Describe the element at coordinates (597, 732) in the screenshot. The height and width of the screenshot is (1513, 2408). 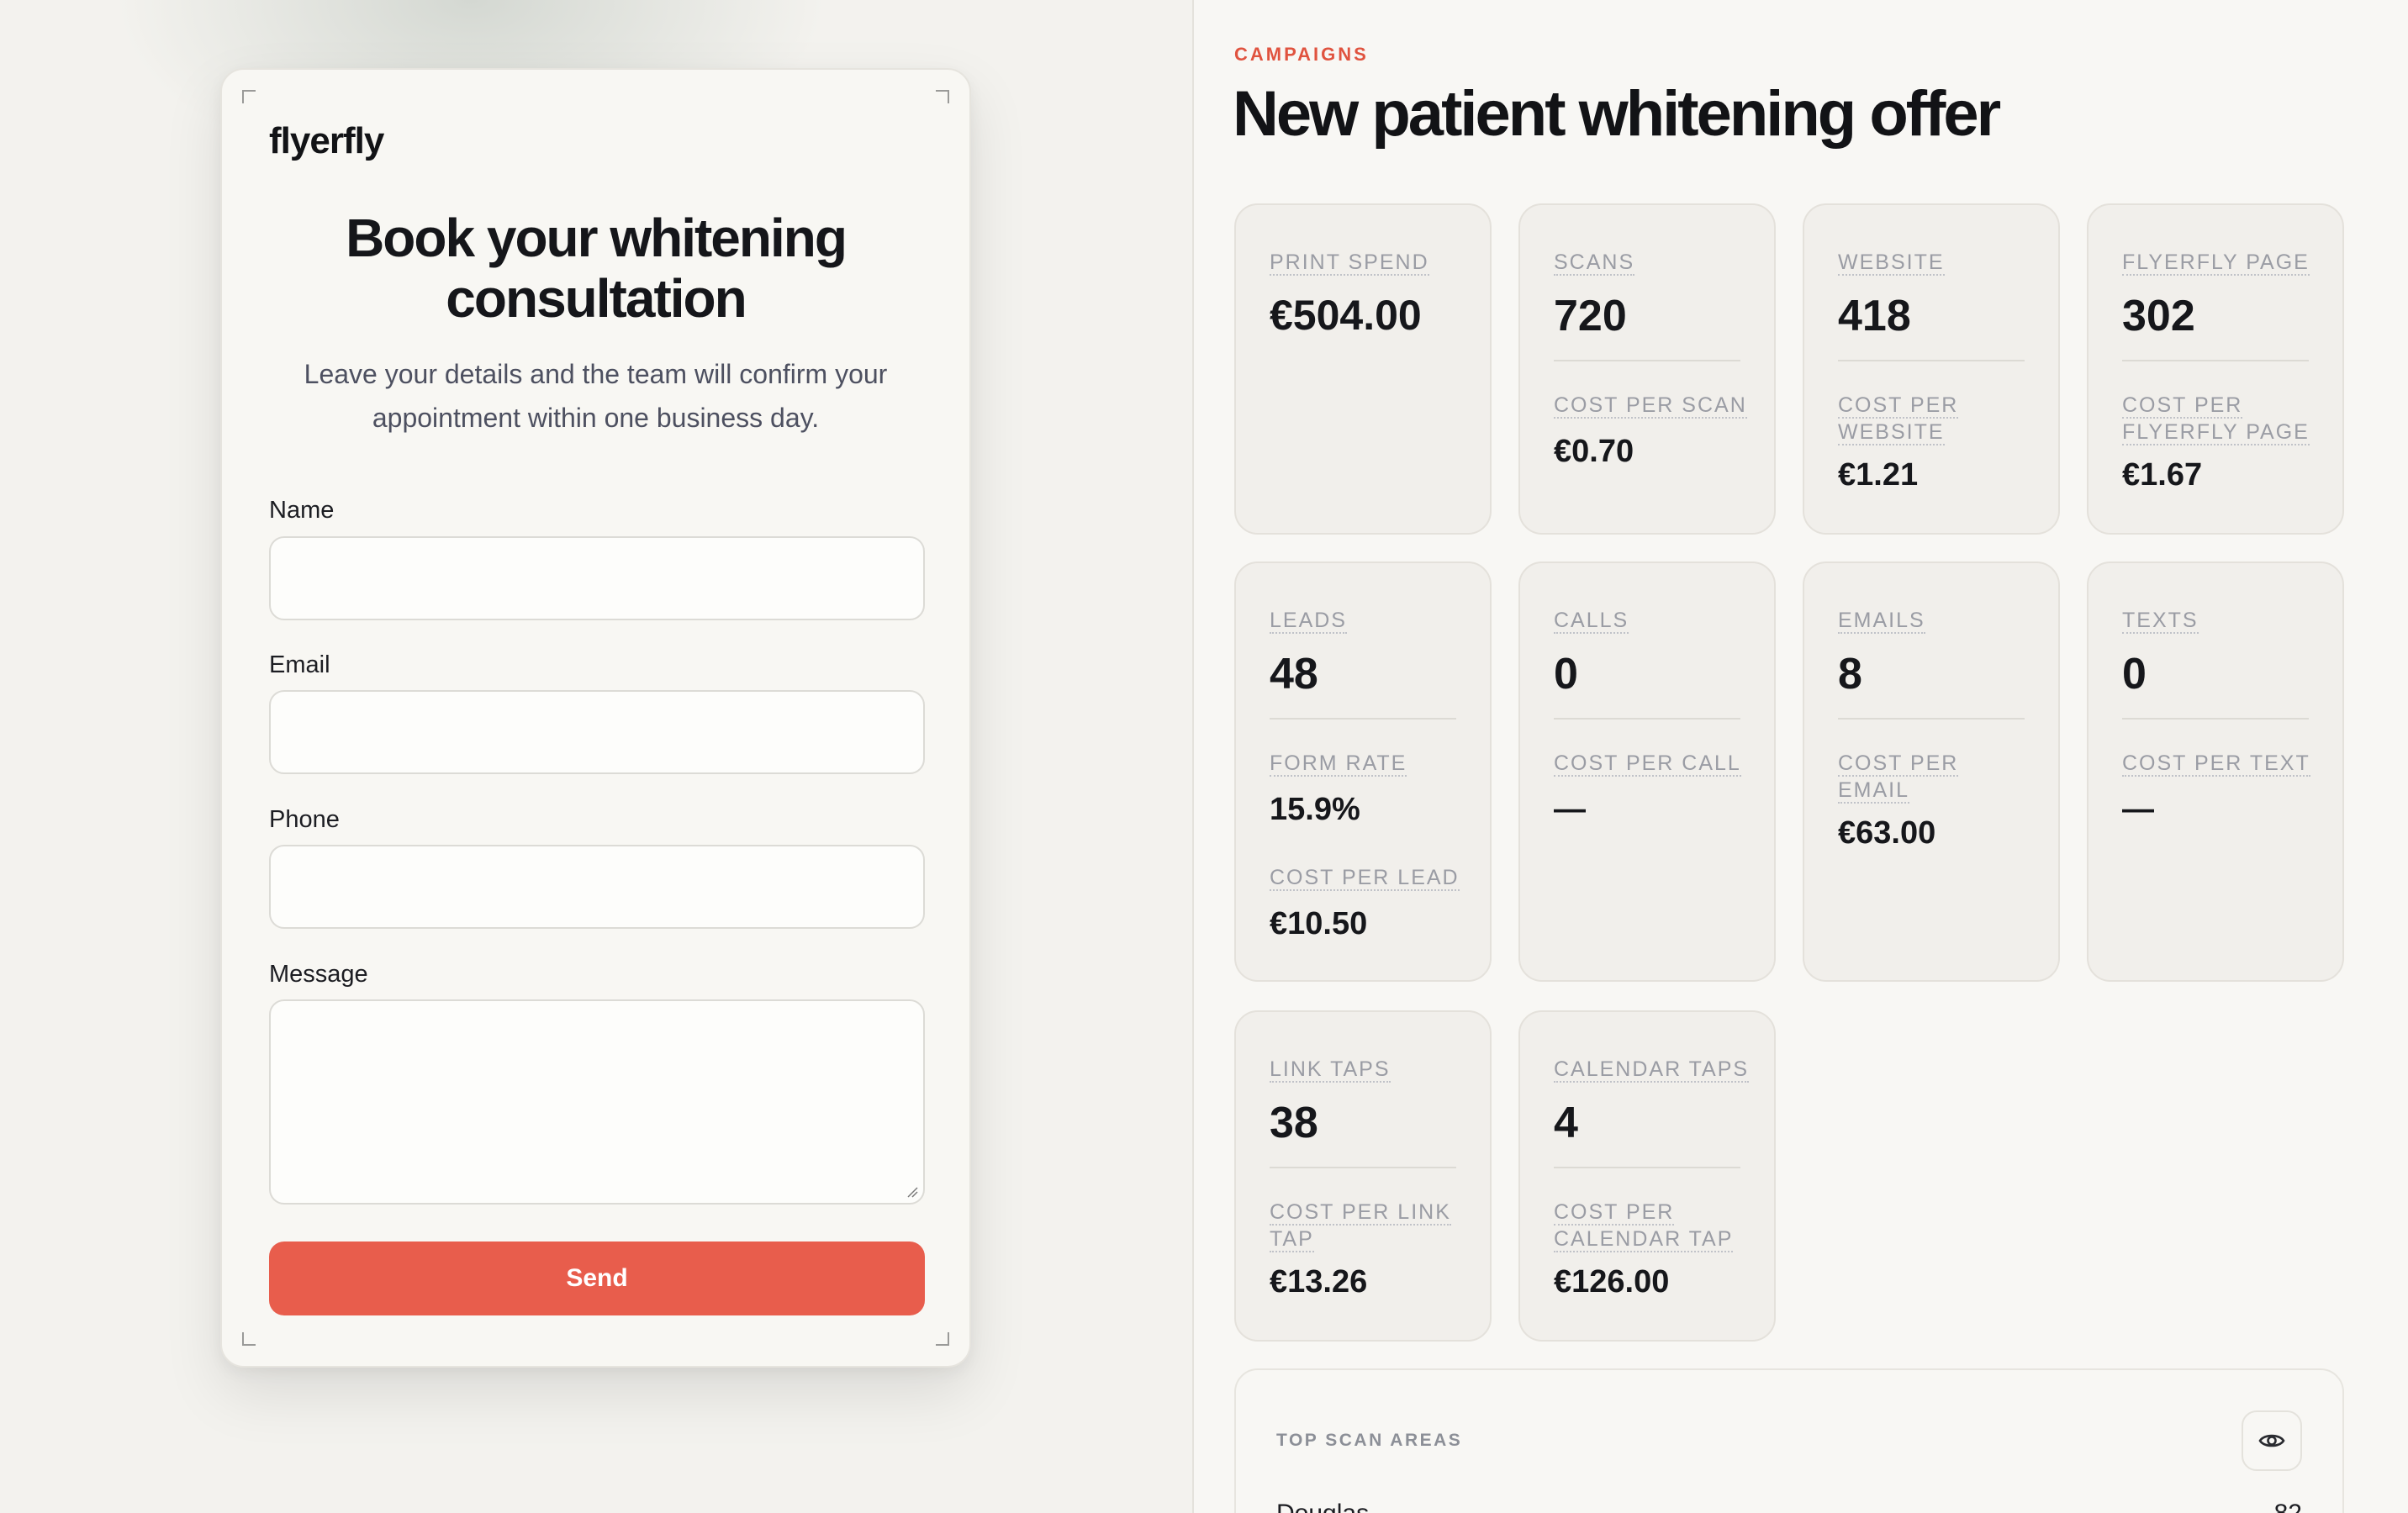
I see `email-field` at that location.